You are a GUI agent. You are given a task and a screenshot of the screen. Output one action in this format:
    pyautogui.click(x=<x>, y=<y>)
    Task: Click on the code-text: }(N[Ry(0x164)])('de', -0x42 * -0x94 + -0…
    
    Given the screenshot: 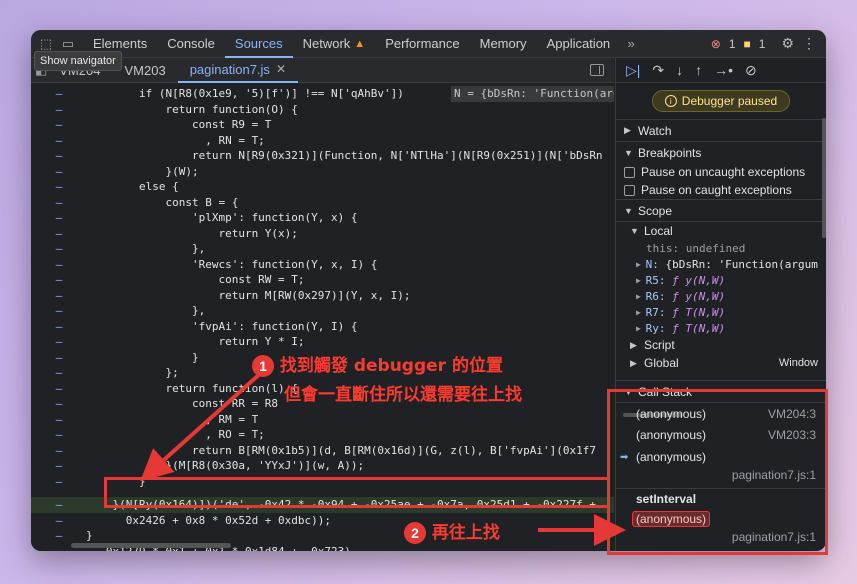 What is the action you would take?
    pyautogui.click(x=341, y=504)
    